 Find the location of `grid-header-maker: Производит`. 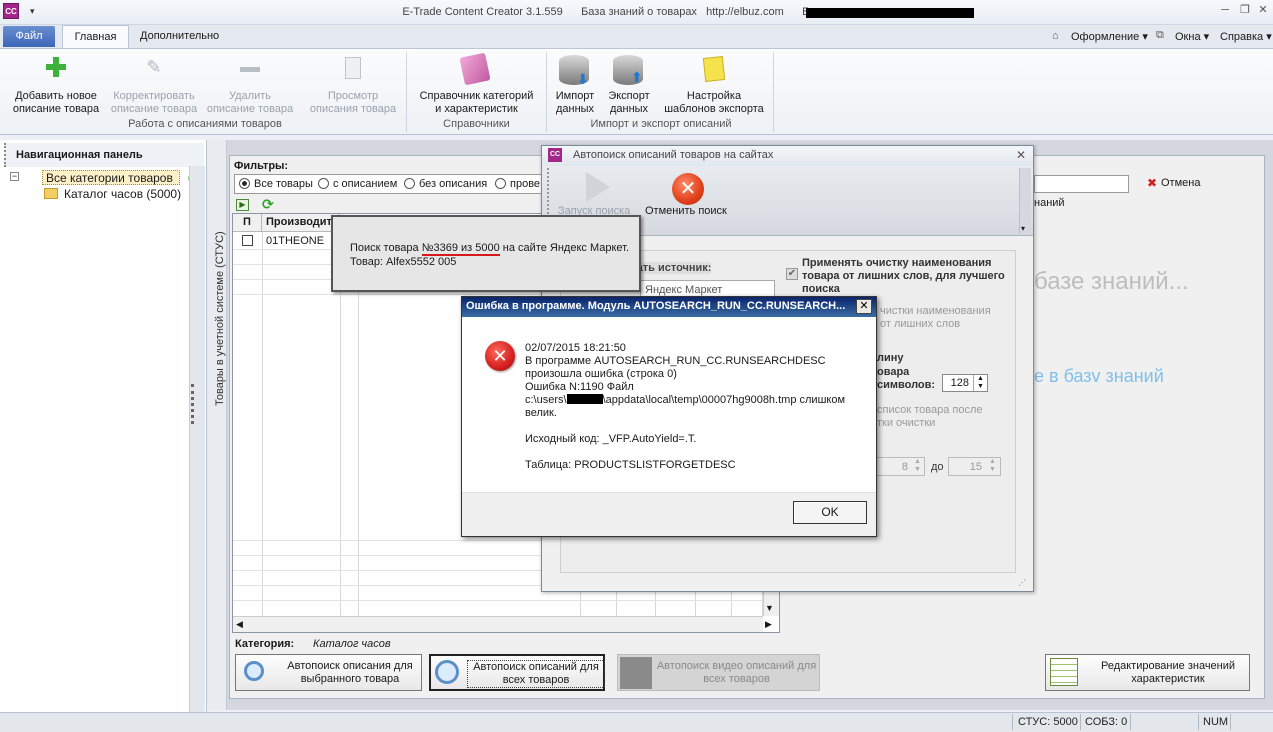

grid-header-maker: Производит is located at coordinates (301, 223).